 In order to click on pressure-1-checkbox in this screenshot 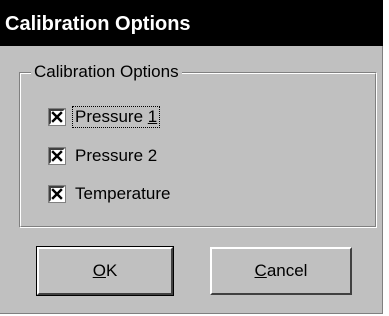, I will do `click(57, 117)`.